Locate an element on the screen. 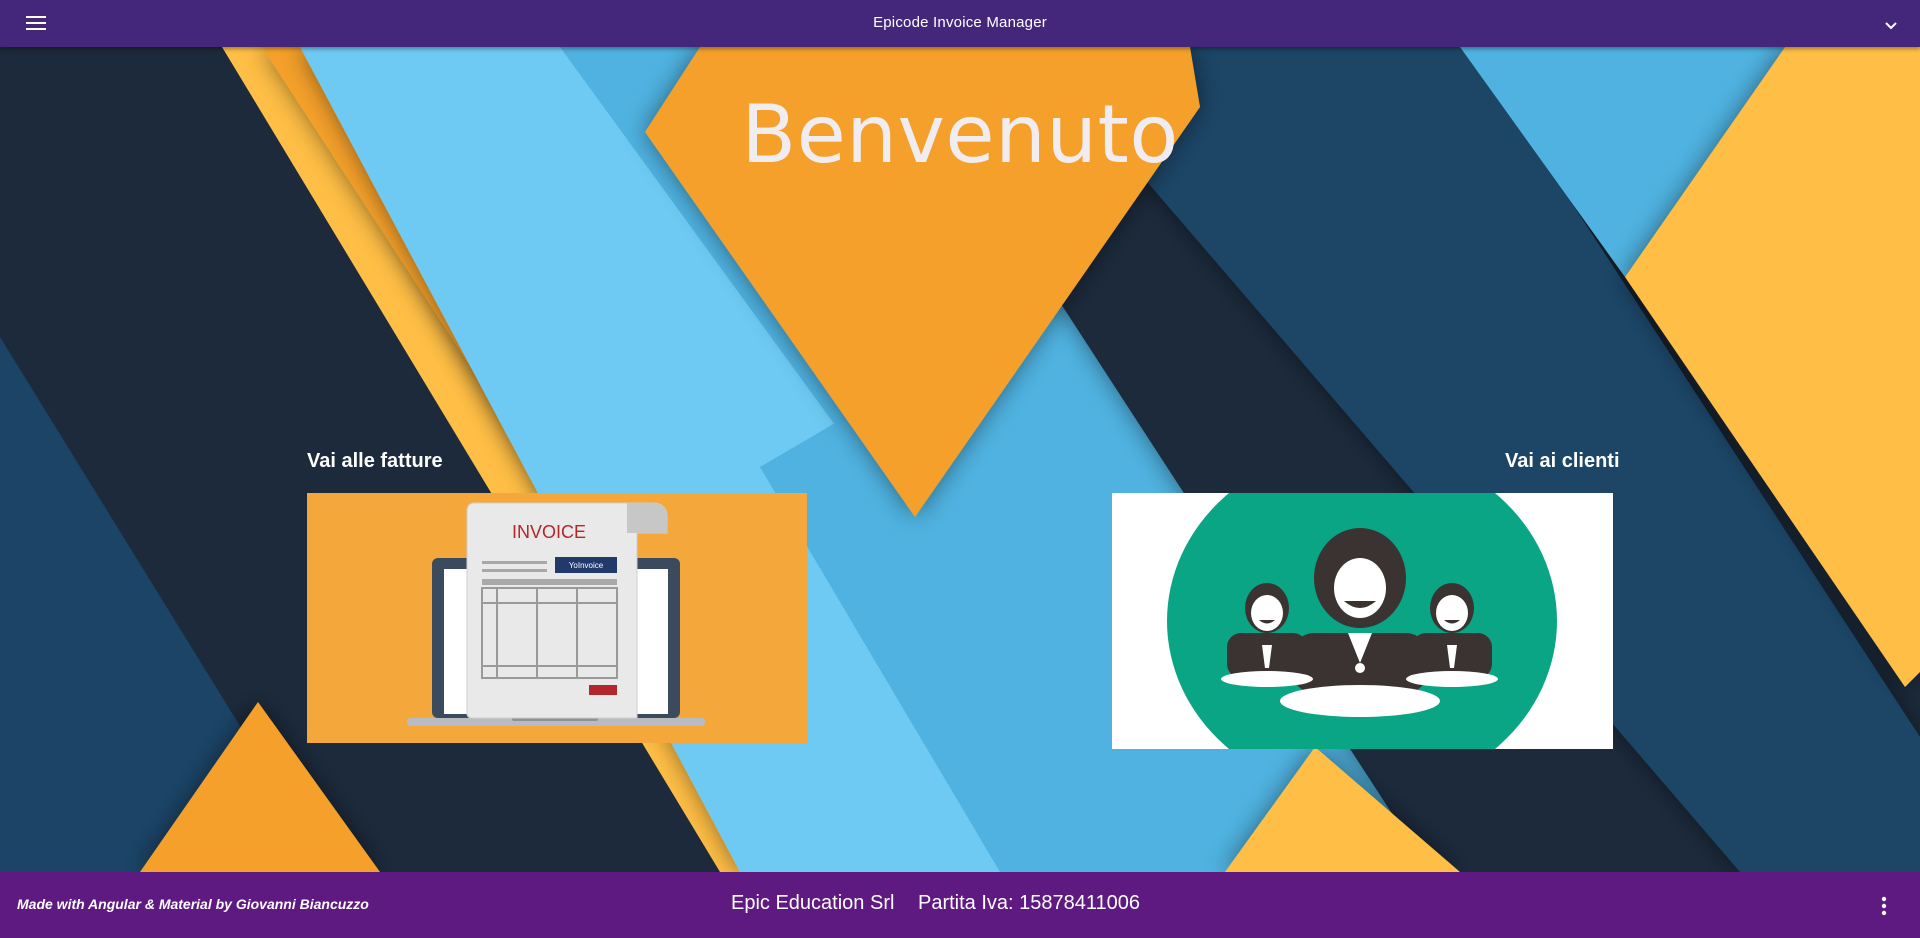  invoices-link: Vai alle fatture is located at coordinates (375, 461).